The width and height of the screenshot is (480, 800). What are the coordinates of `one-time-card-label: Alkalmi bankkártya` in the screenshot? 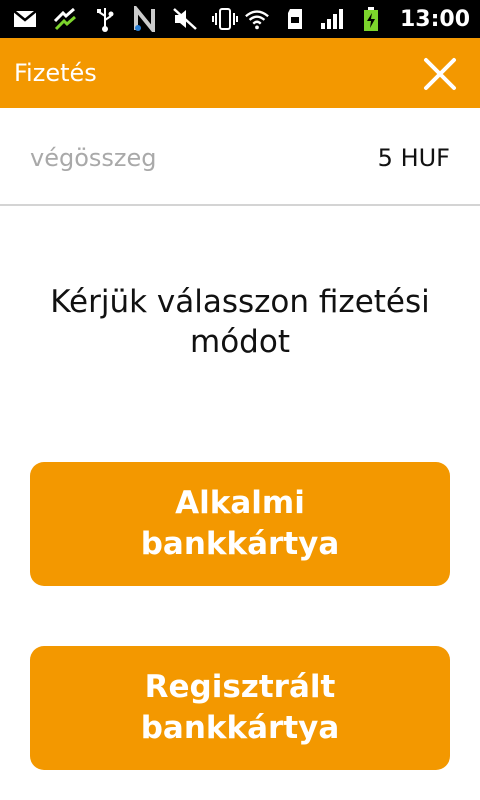 It's located at (240, 523).